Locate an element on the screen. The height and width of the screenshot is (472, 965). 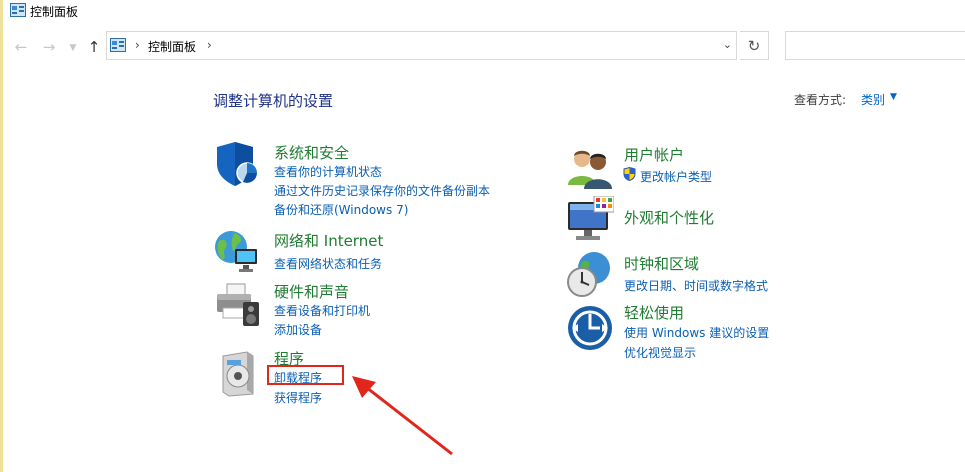
refresh-icon: ↻ is located at coordinates (754, 45).